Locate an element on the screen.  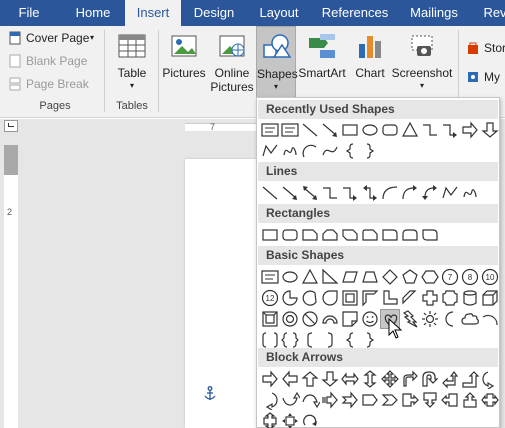
shape-pentagon is located at coordinates (410, 277).